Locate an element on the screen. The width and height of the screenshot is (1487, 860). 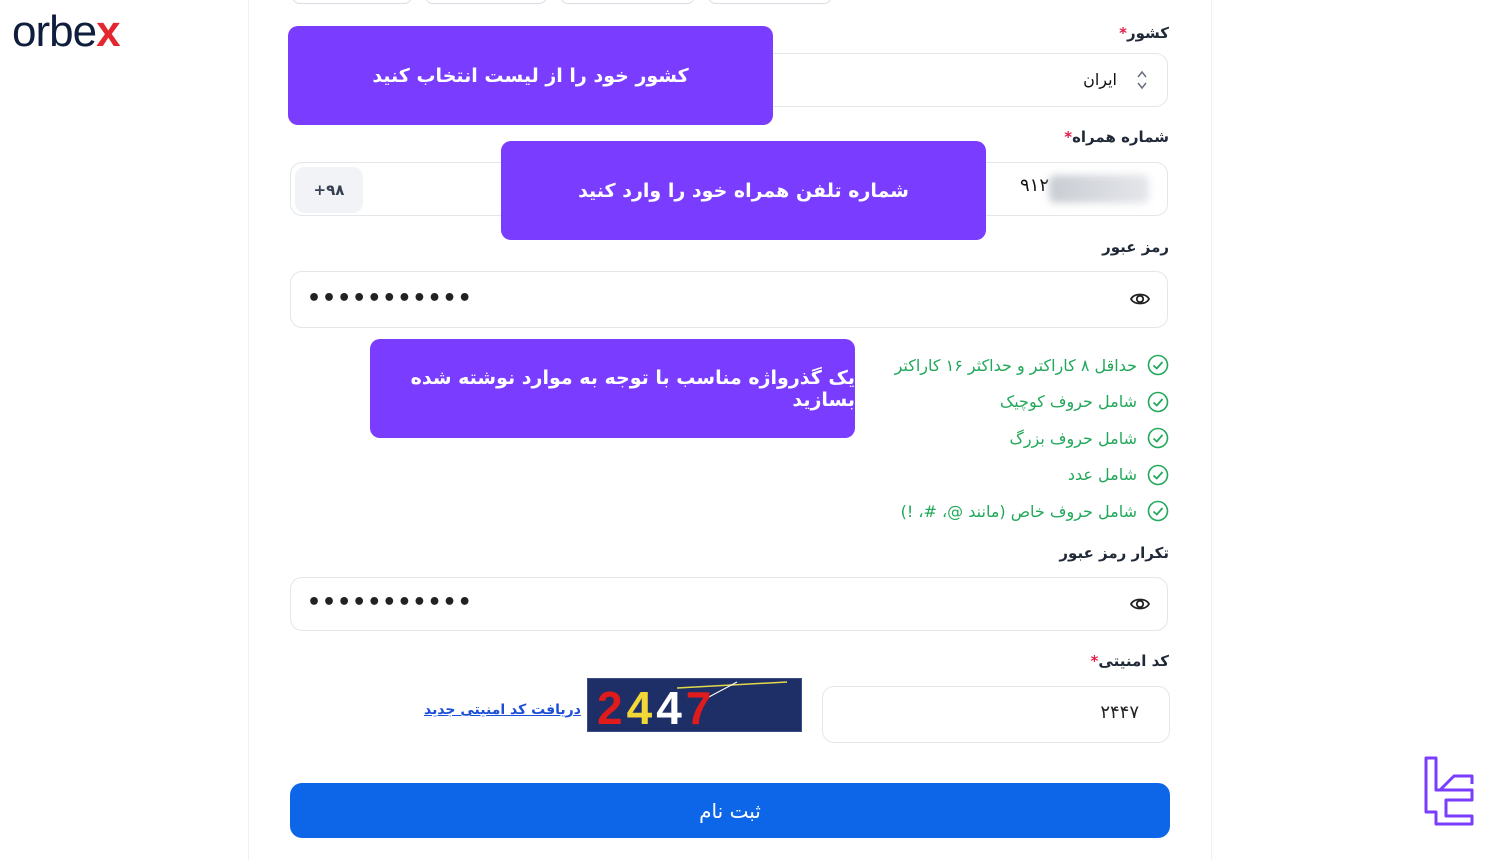
password-rule: شامل عدد is located at coordinates (1032, 475).